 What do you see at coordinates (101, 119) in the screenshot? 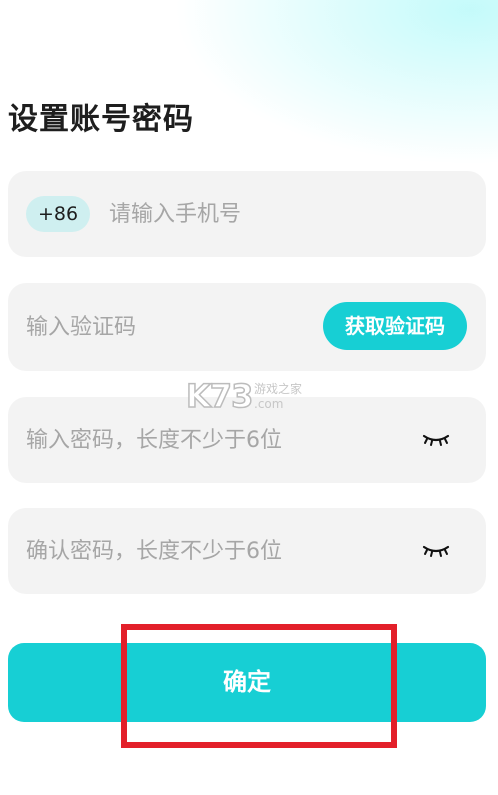
I see `page-title: 设置账号密码` at bounding box center [101, 119].